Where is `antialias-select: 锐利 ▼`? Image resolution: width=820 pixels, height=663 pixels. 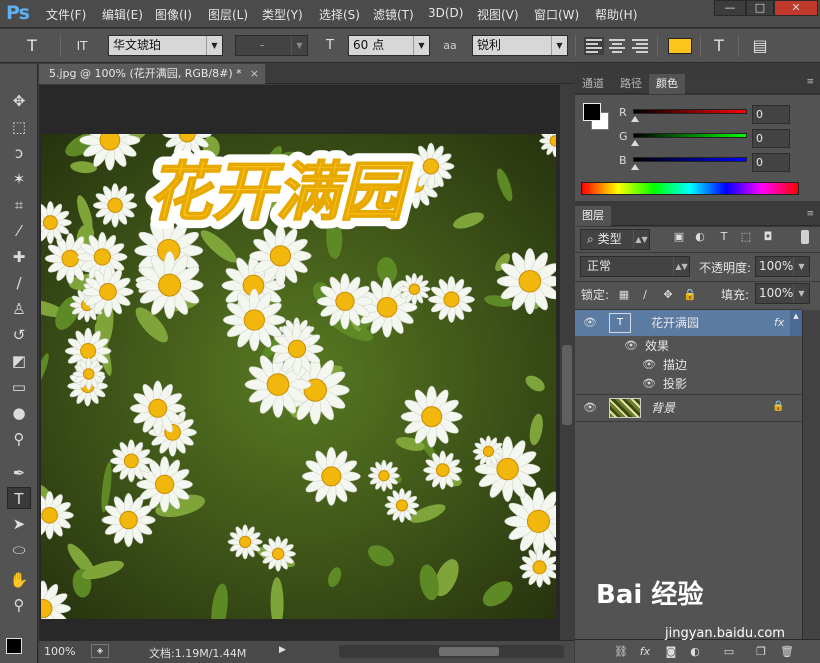
antialias-select: 锐利 ▼ is located at coordinates (520, 45).